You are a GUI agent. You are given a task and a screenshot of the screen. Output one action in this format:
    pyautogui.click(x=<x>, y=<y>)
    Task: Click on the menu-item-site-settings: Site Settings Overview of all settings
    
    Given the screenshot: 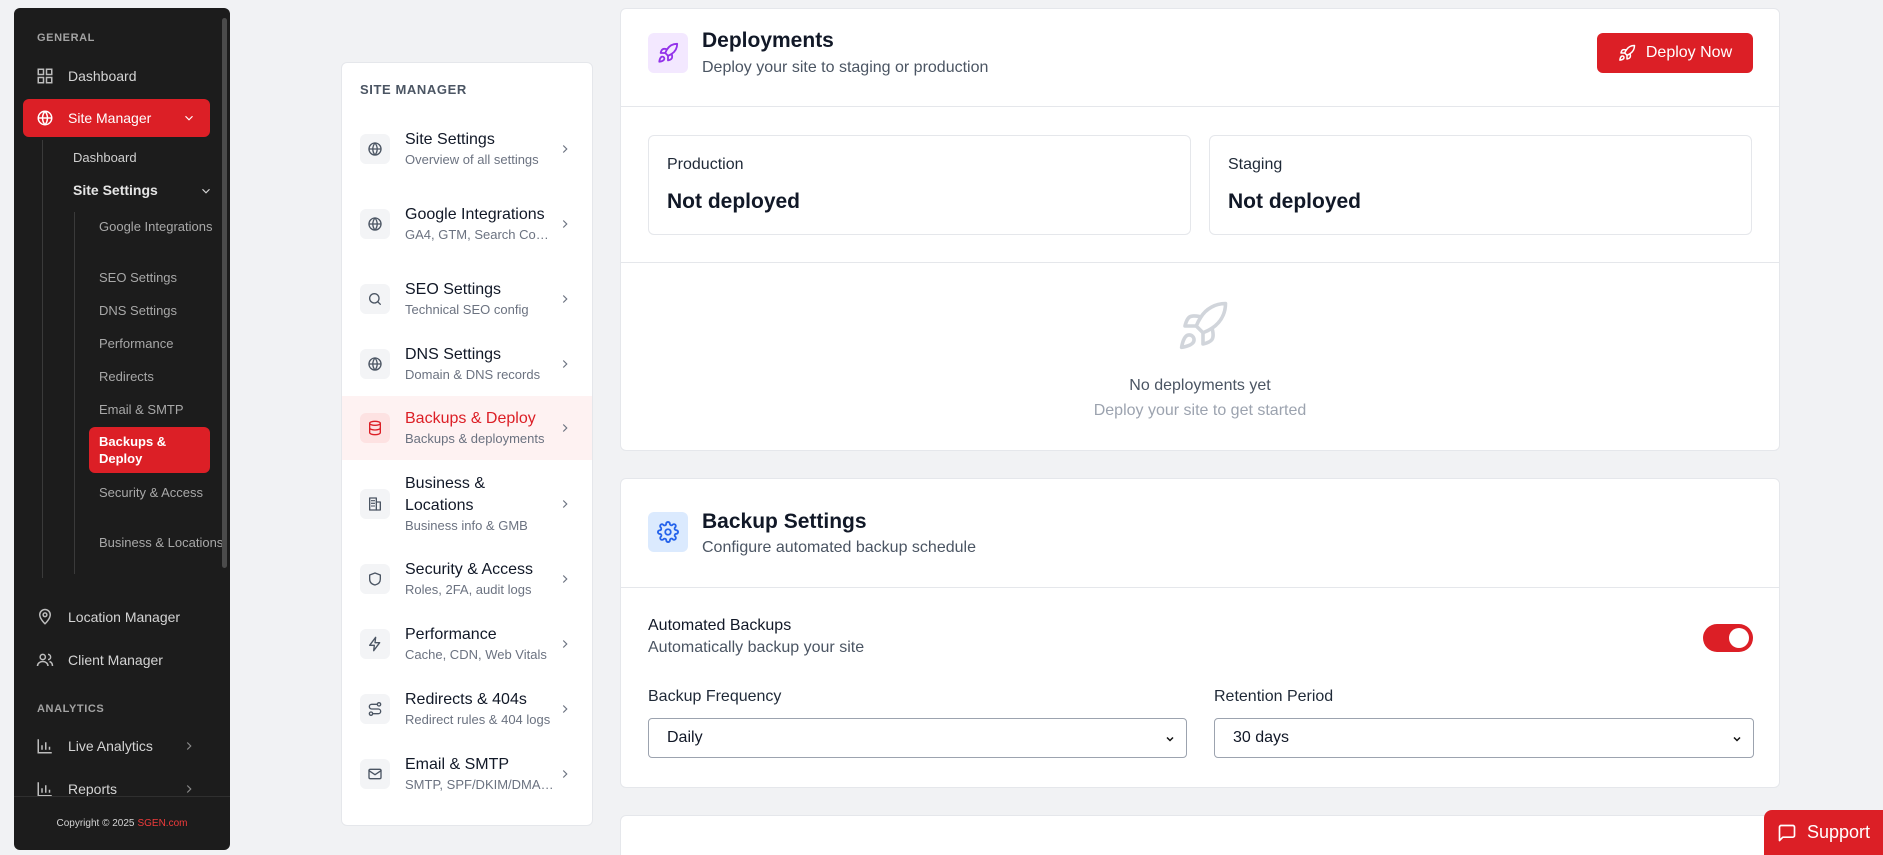 What is the action you would take?
    pyautogui.click(x=467, y=149)
    